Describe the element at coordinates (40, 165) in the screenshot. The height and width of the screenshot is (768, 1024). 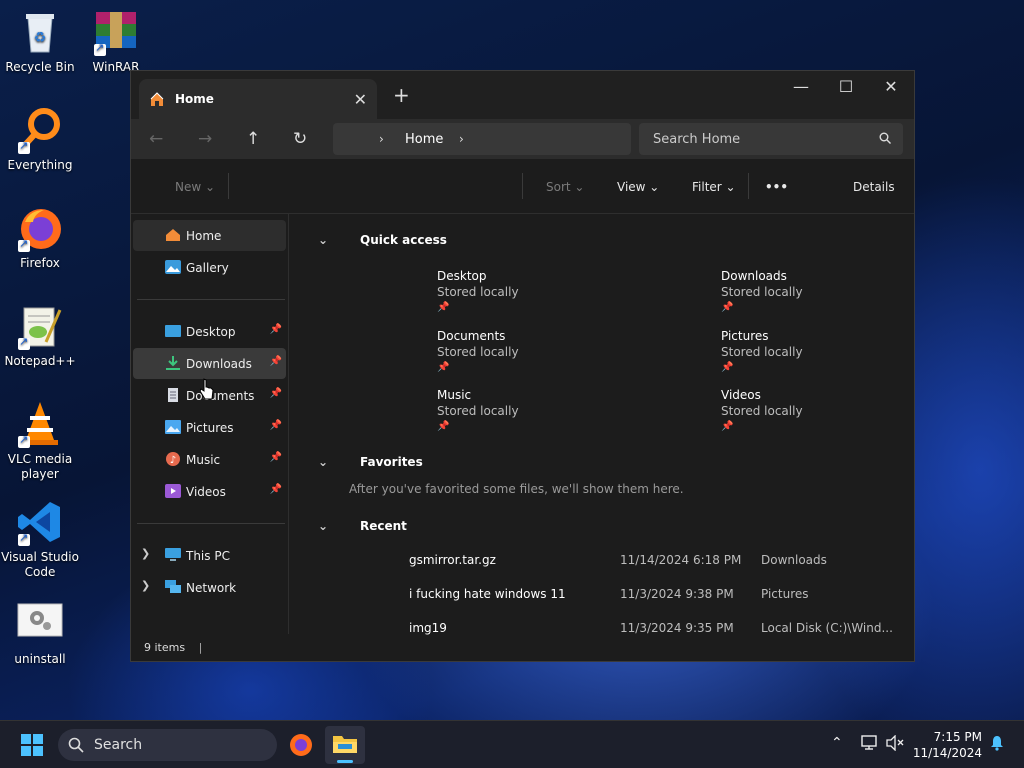
I see `desktop-icon-label: Everything` at that location.